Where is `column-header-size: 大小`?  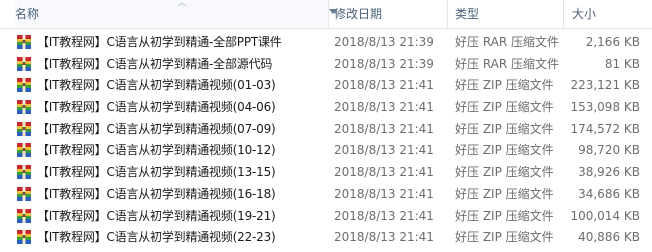
column-header-size: 大小 is located at coordinates (584, 14).